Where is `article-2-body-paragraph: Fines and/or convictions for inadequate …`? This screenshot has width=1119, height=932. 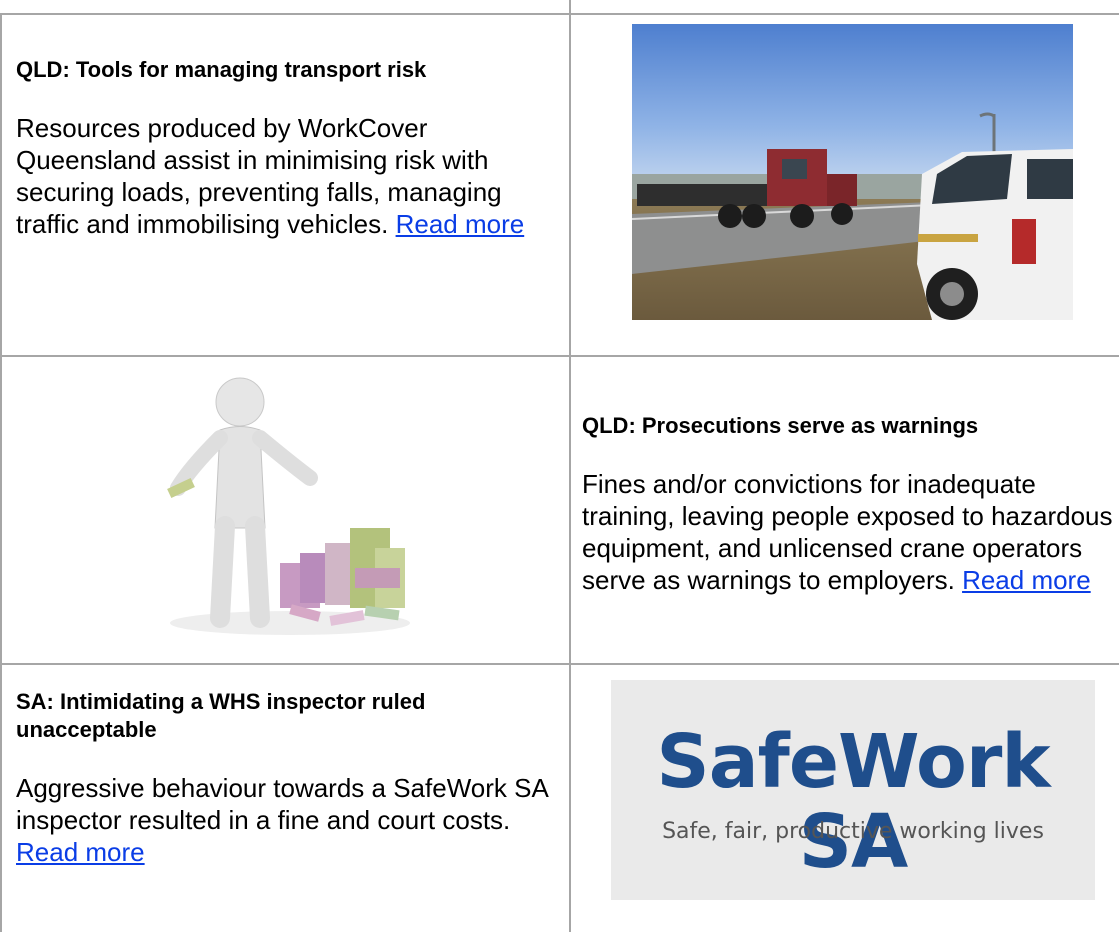 article-2-body-paragraph: Fines and/or convictions for inadequate … is located at coordinates (850, 532).